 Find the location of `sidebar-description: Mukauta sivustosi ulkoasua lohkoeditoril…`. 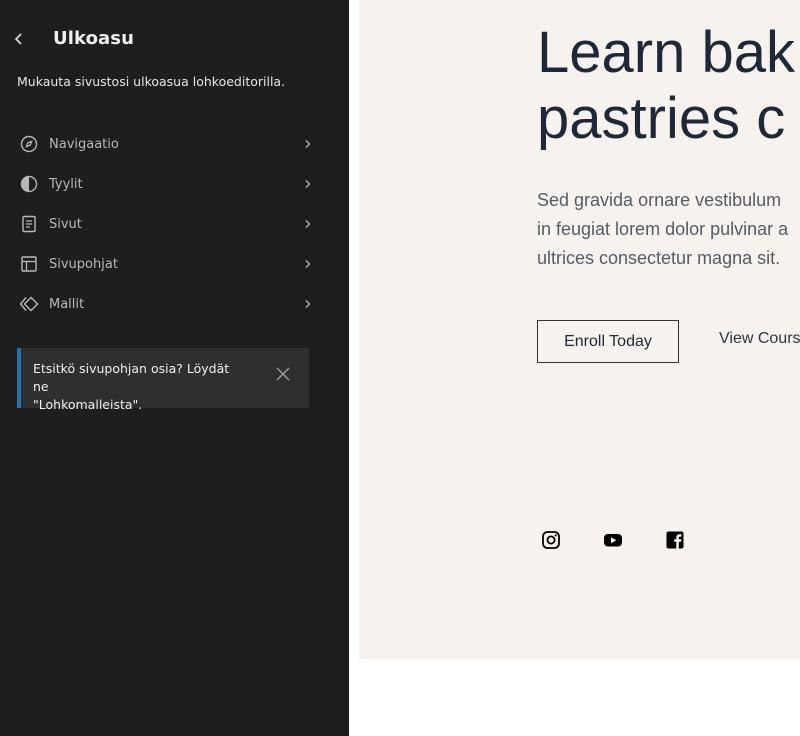

sidebar-description: Mukauta sivustosi ulkoasua lohkoeditoril… is located at coordinates (151, 81).